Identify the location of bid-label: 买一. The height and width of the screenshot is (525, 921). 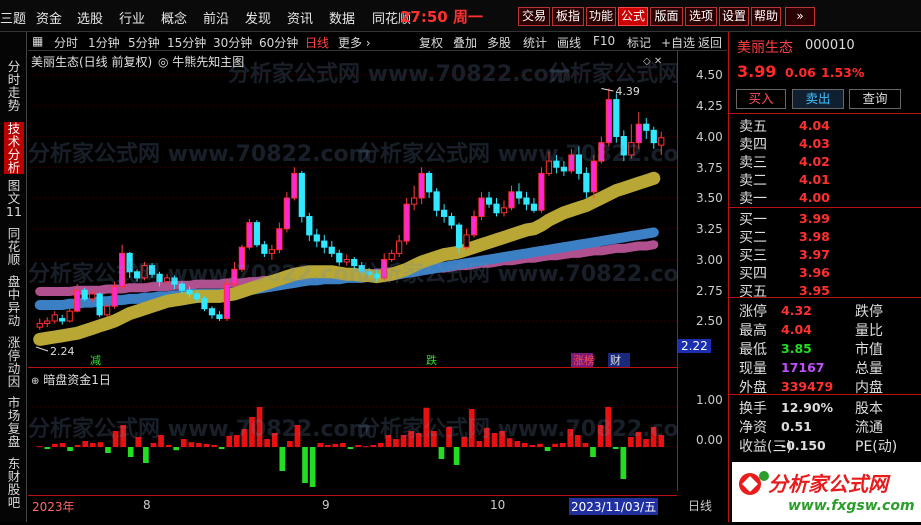
(753, 220).